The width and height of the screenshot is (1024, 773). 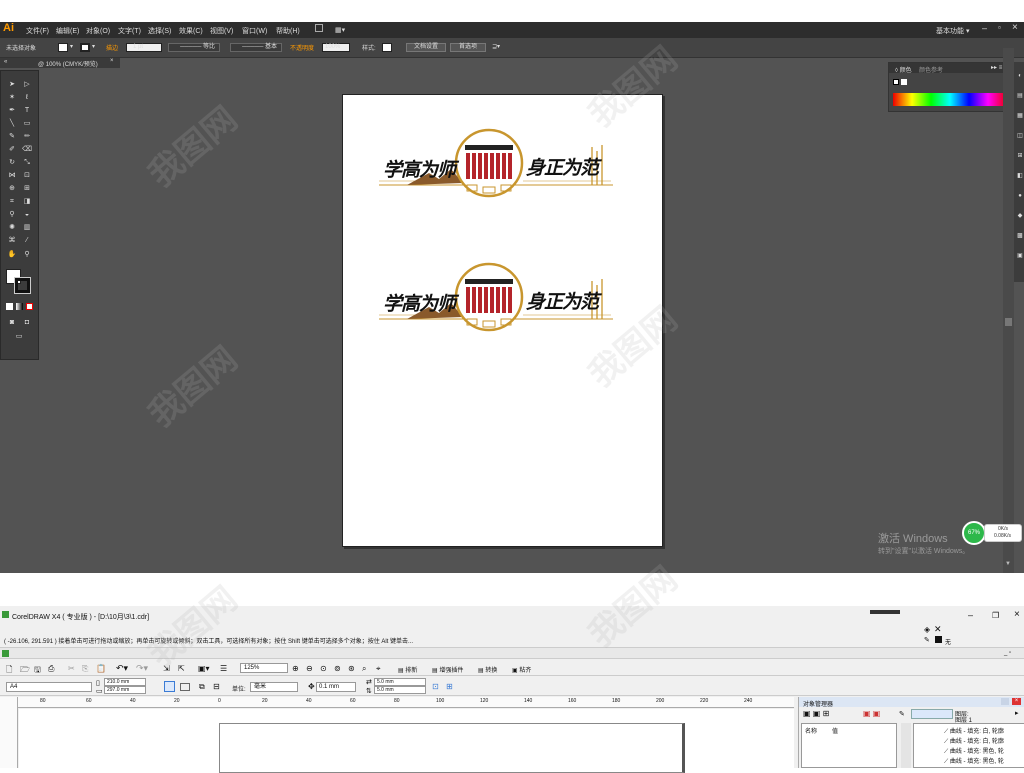 What do you see at coordinates (12, 215) in the screenshot?
I see `eyedropper-icon: ⚲` at bounding box center [12, 215].